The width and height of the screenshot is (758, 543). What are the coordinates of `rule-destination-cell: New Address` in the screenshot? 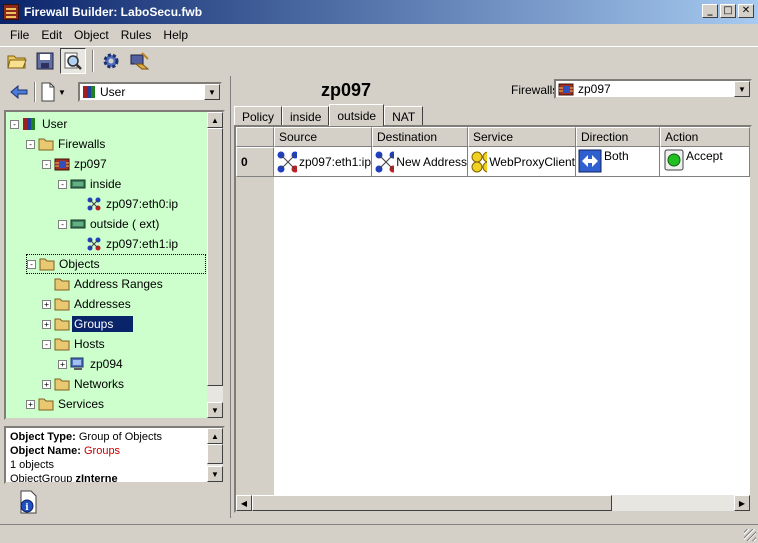 It's located at (420, 162).